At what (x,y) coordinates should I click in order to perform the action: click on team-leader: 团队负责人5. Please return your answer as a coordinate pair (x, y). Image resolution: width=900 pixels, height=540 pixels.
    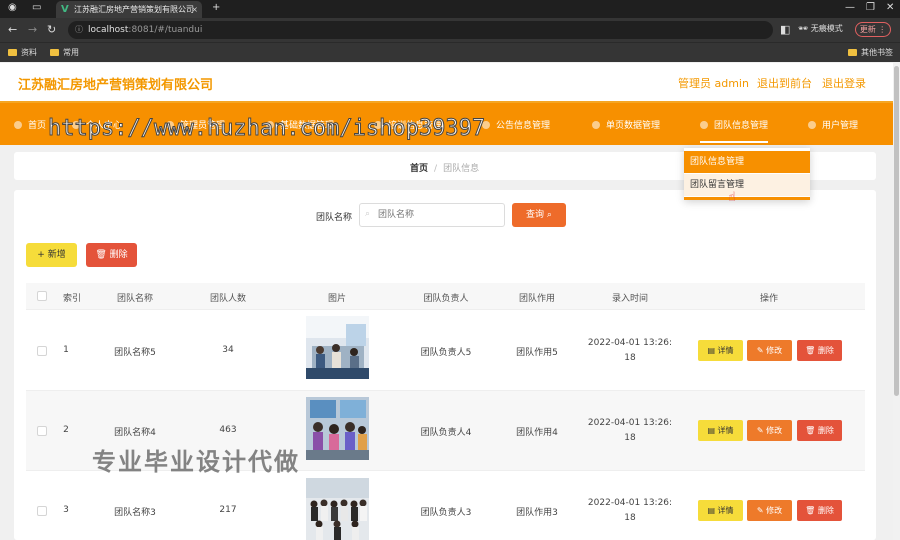
    Looking at the image, I should click on (446, 353).